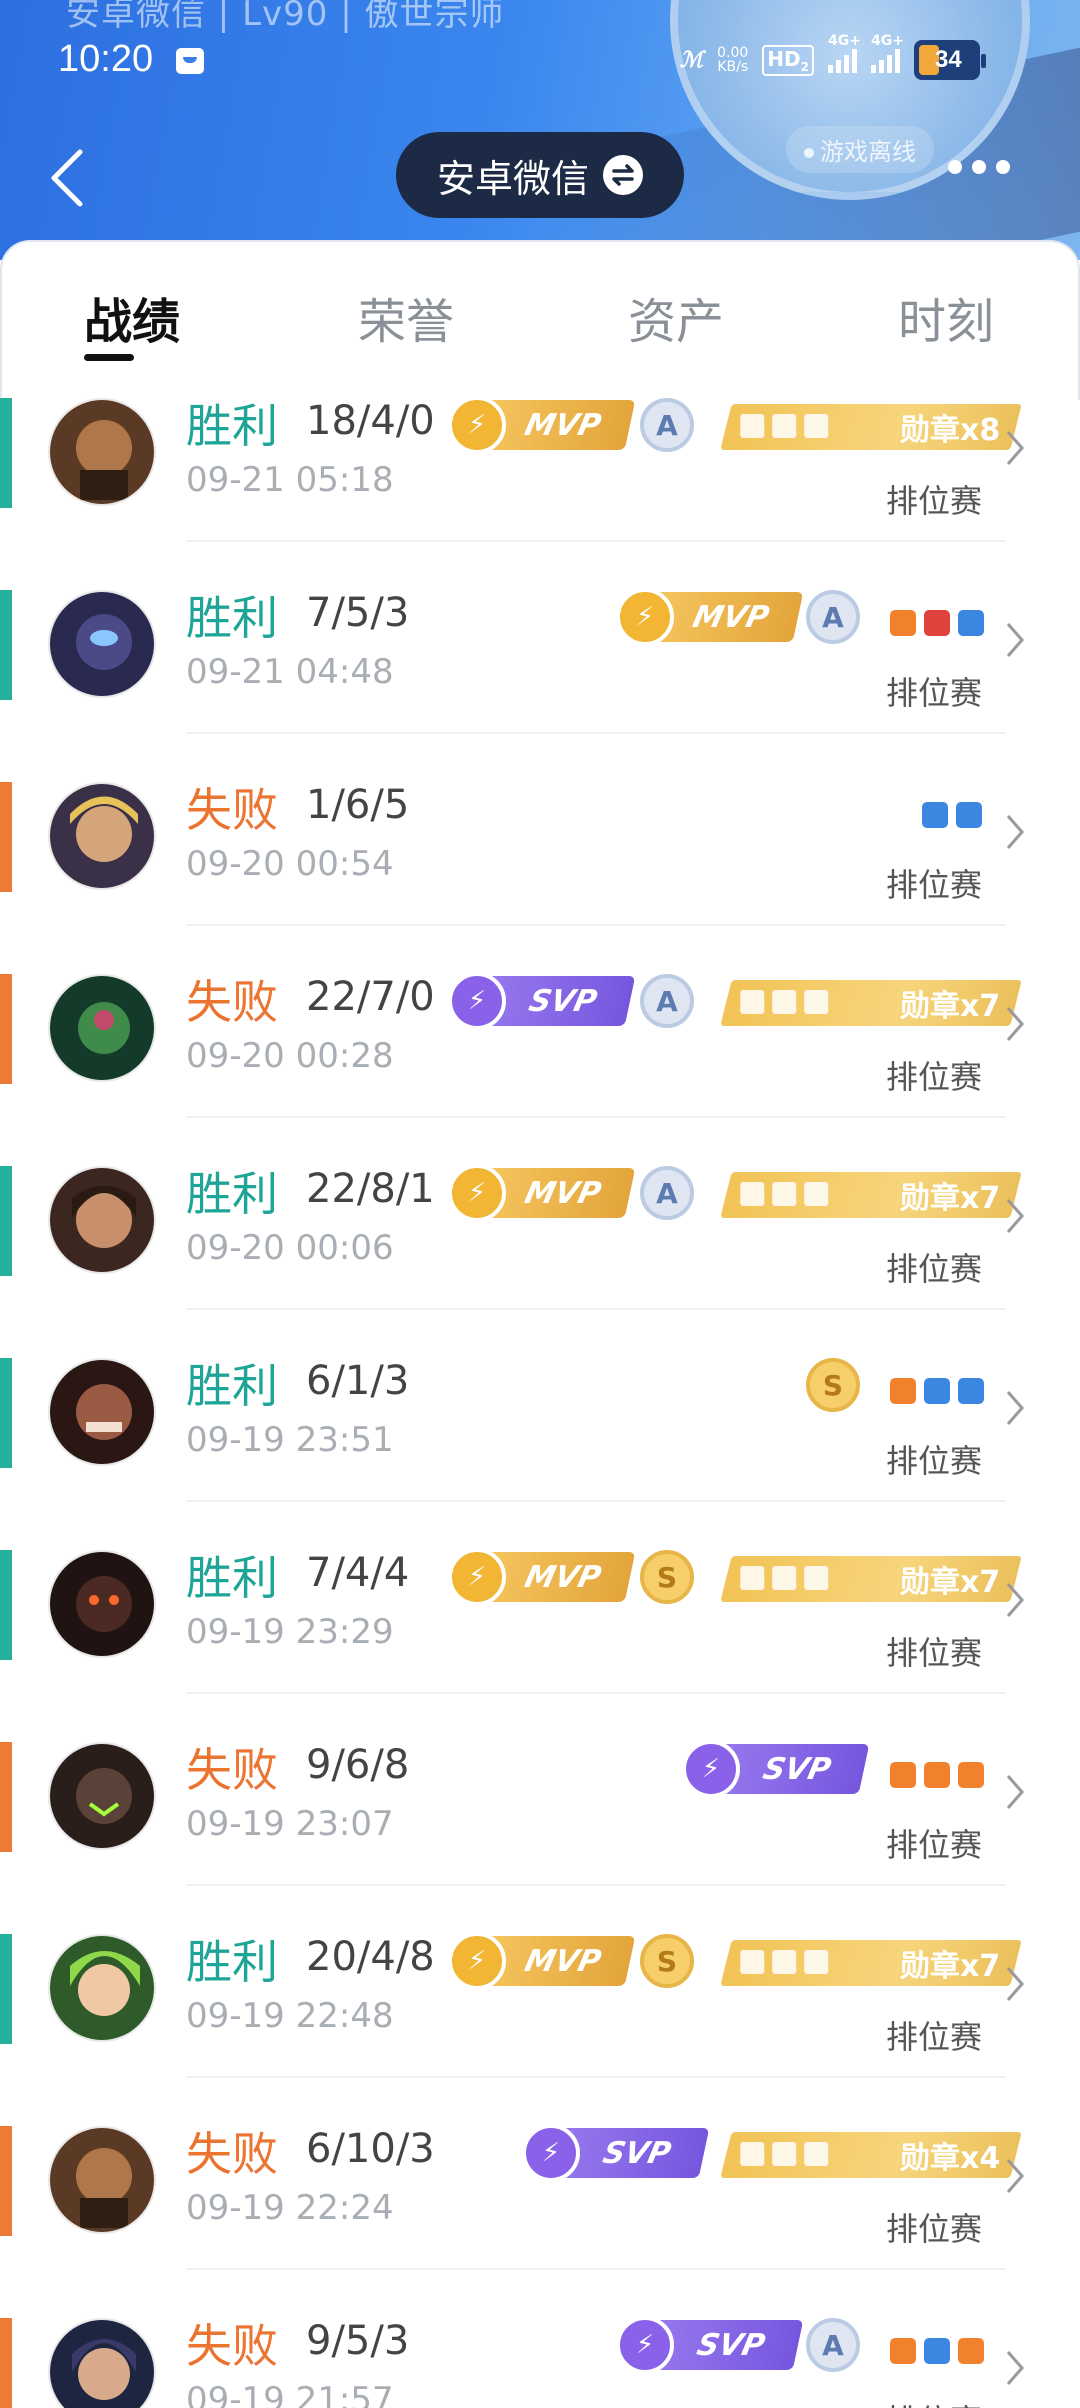 This screenshot has width=1080, height=2408. Describe the element at coordinates (871, 2155) in the screenshot. I see `medal-banner: 勋章x4` at that location.